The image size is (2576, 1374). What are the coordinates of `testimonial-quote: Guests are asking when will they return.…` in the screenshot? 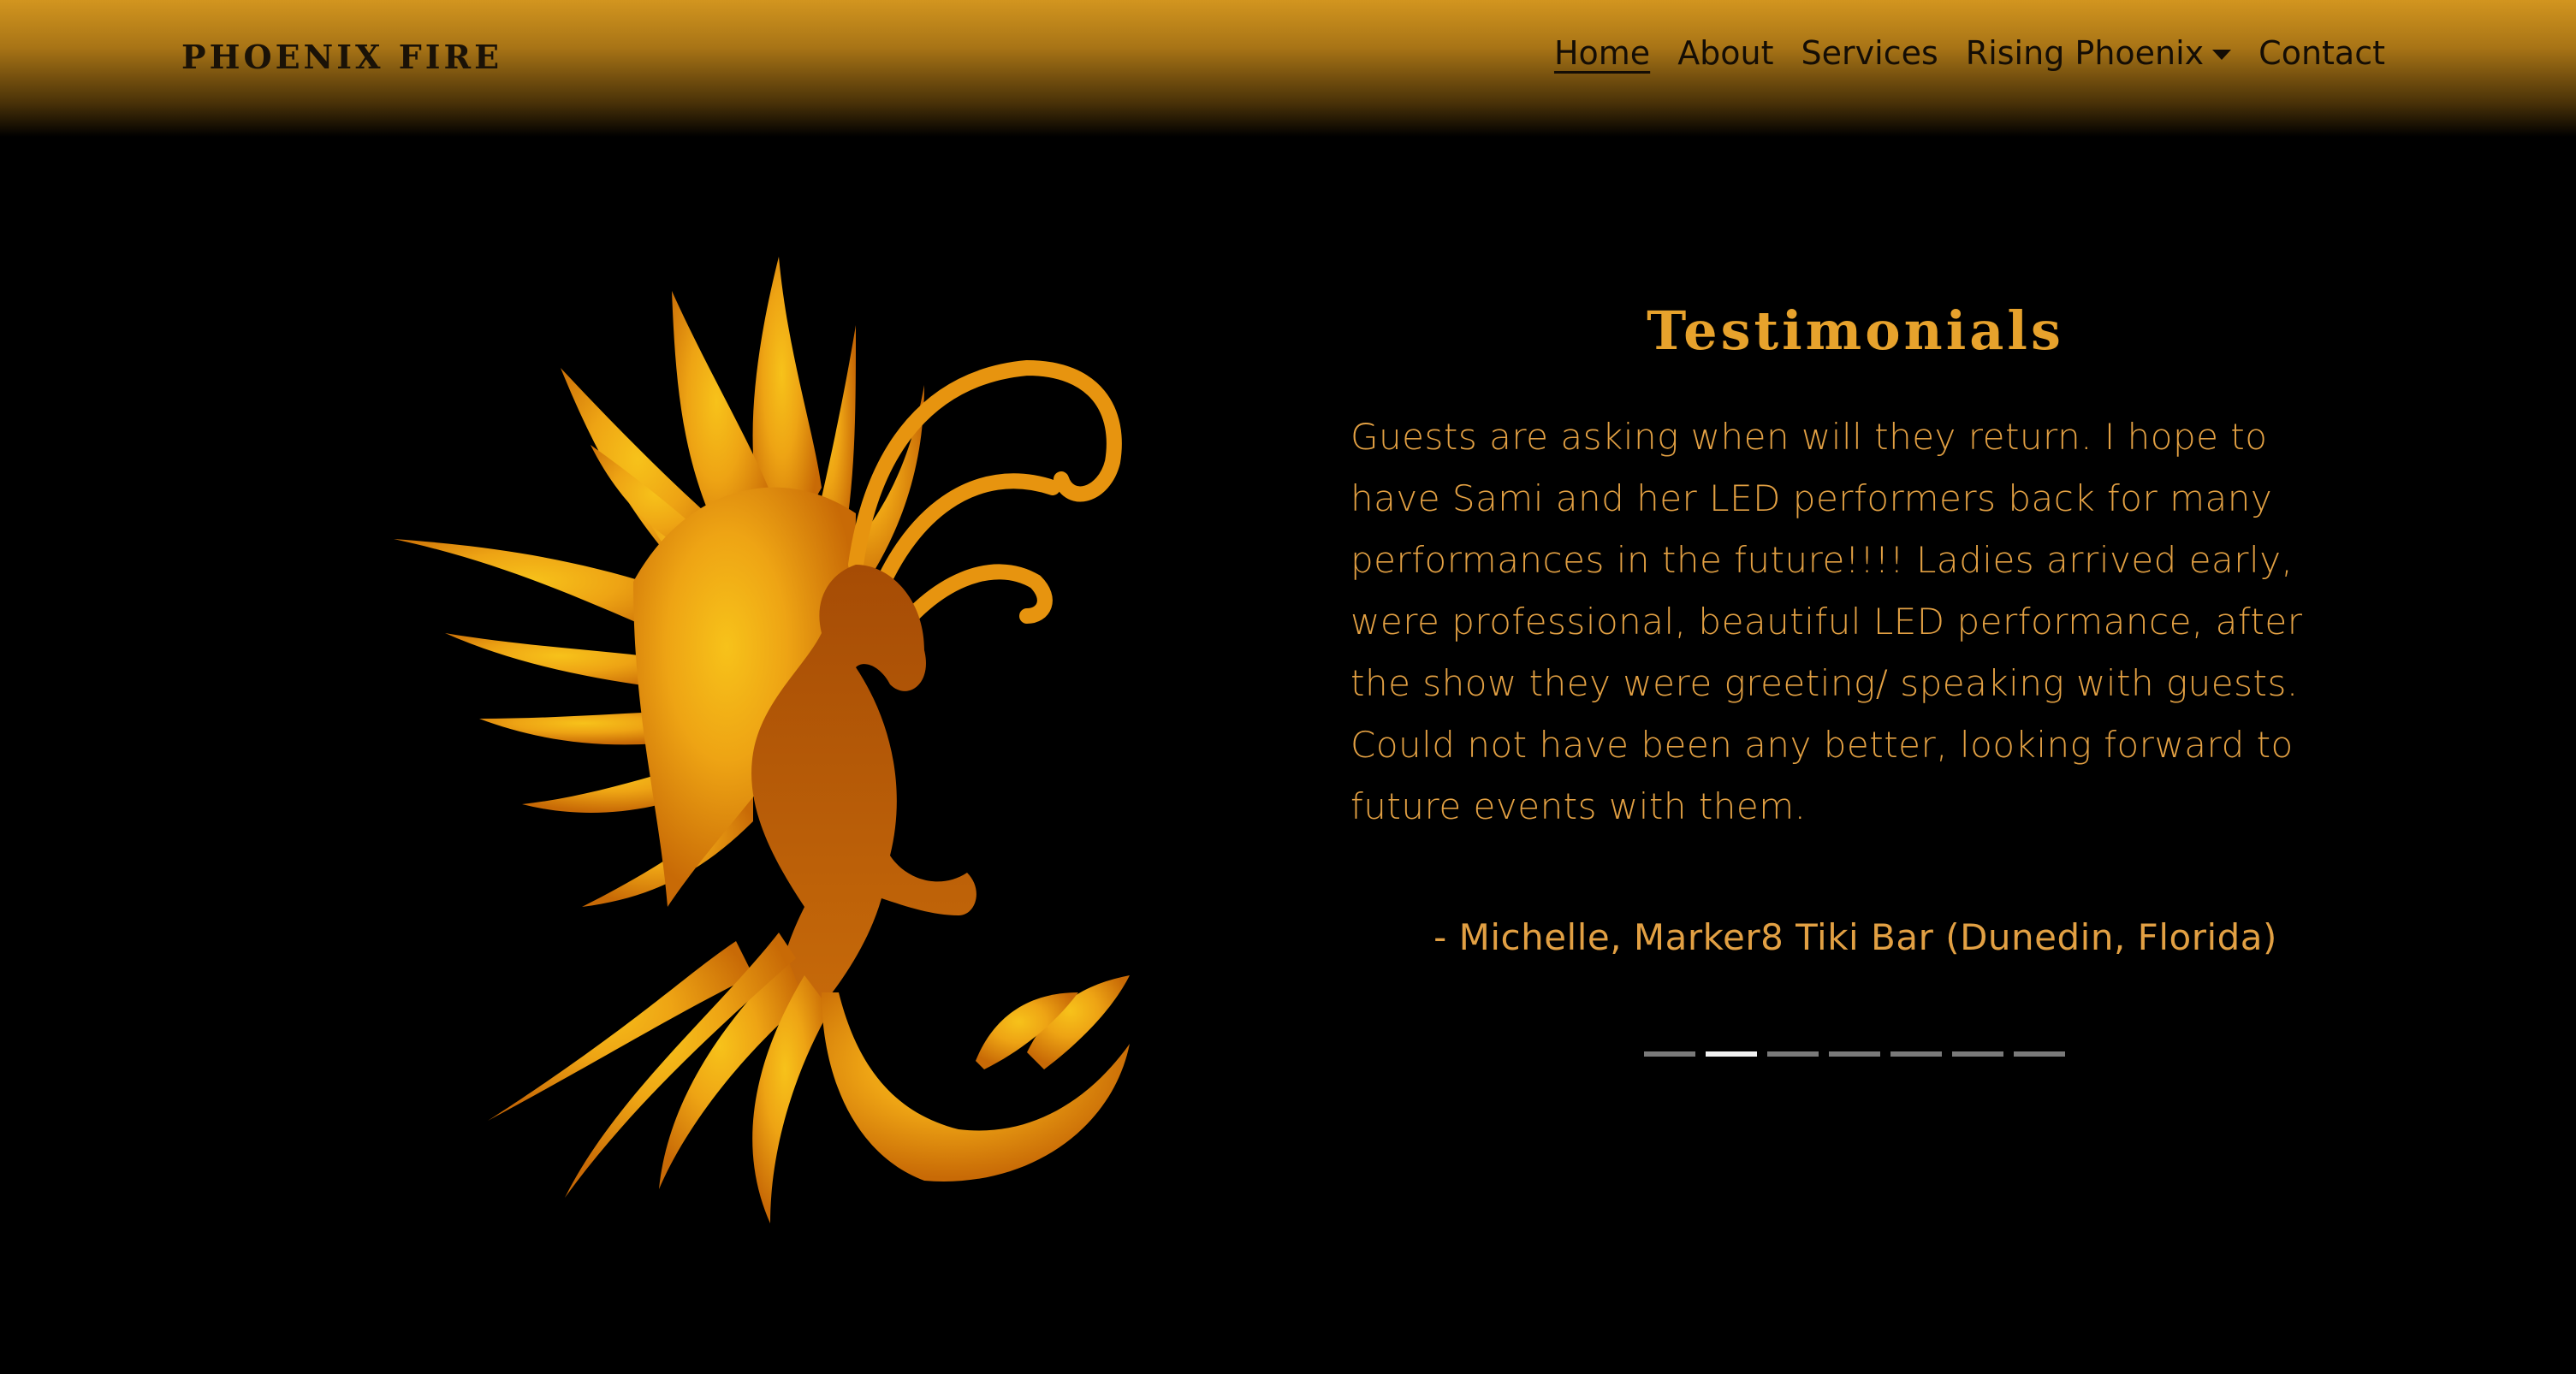 It's located at (1826, 621).